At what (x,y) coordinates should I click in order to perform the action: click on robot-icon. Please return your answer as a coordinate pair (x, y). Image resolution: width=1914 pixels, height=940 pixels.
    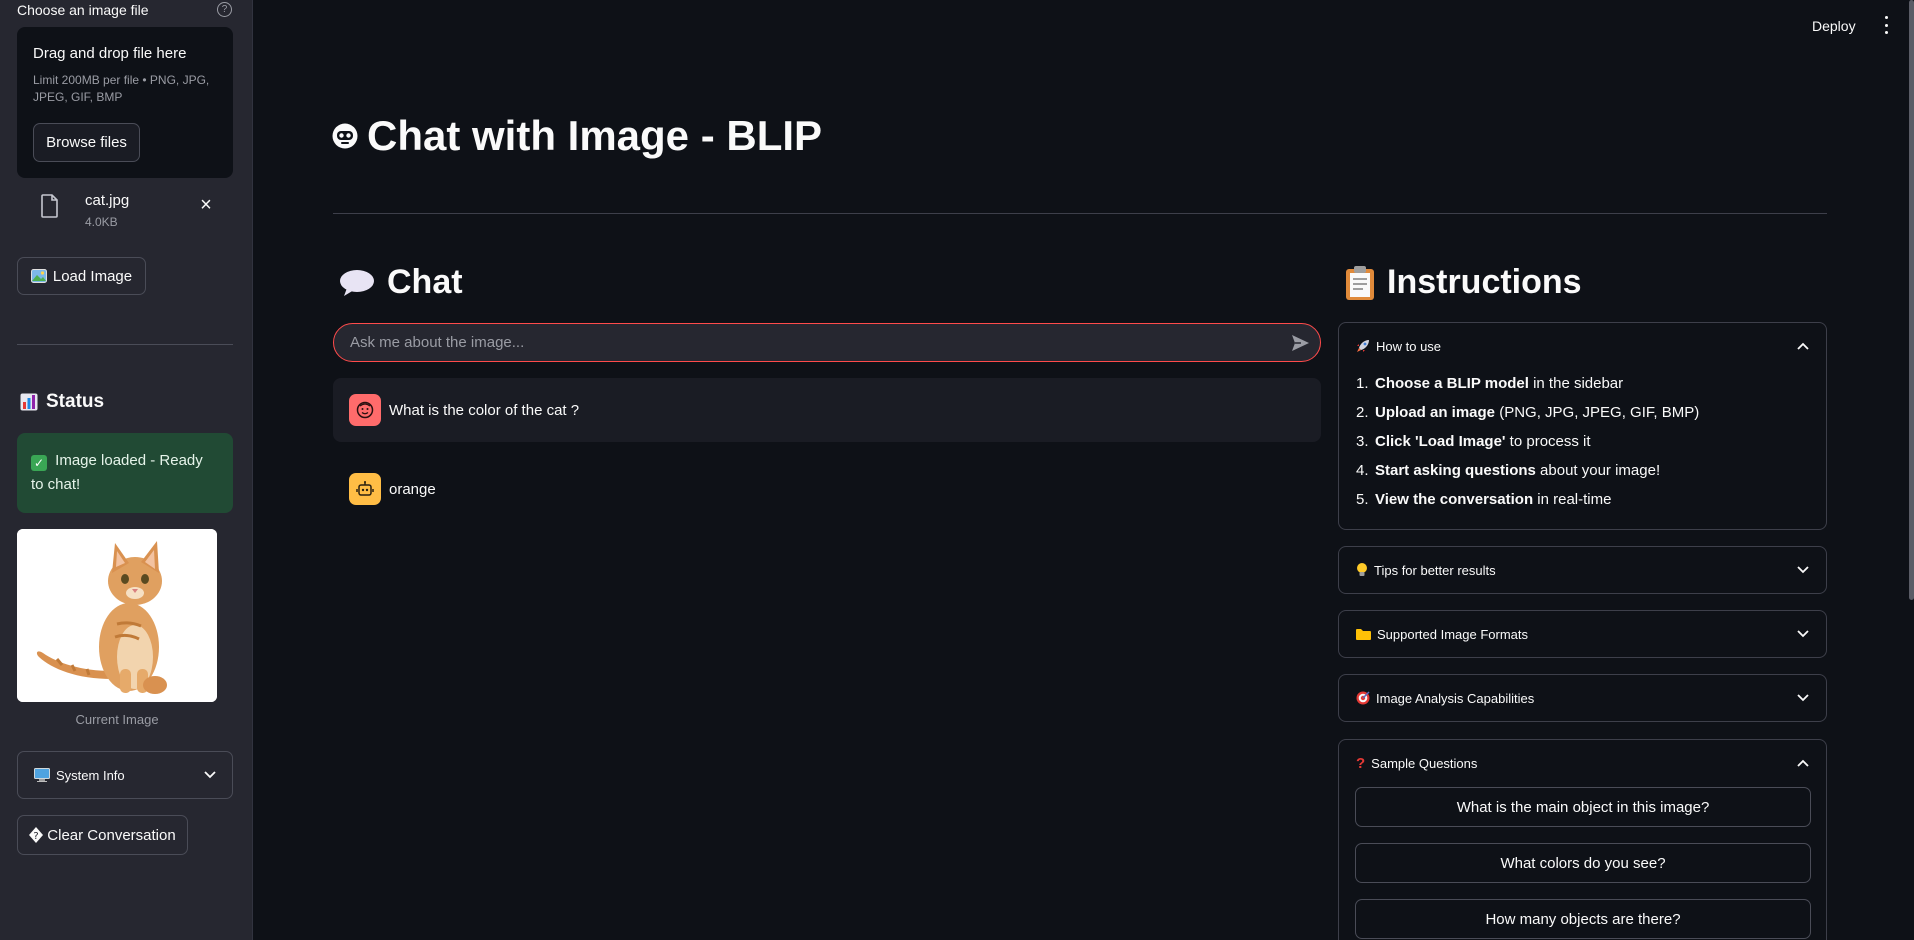
    Looking at the image, I should click on (365, 489).